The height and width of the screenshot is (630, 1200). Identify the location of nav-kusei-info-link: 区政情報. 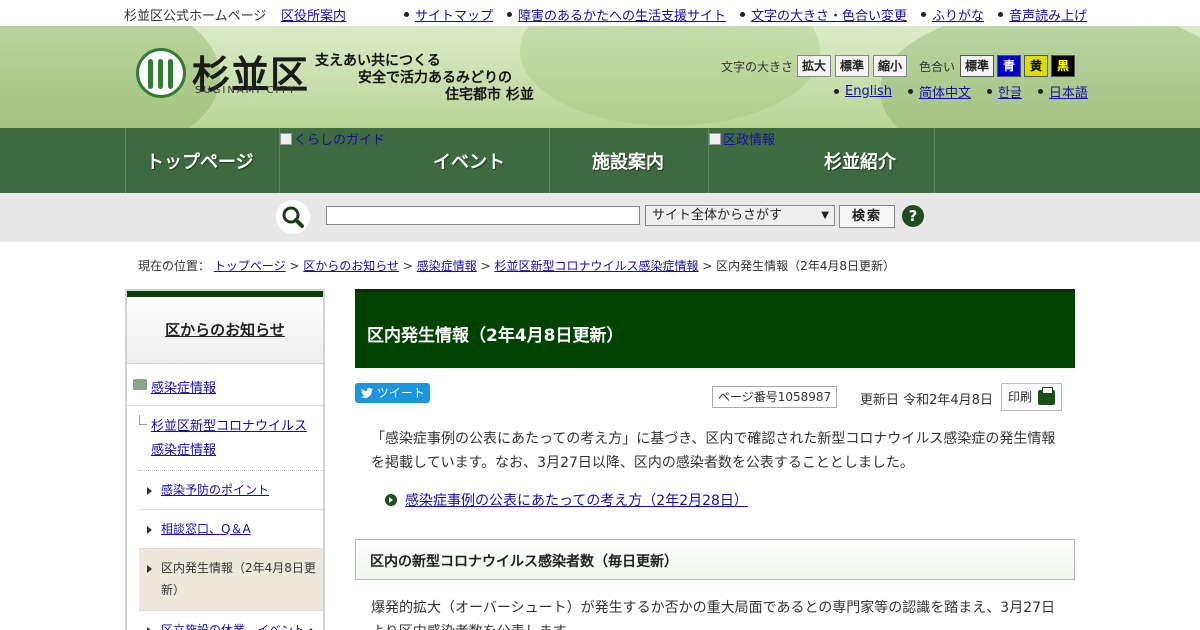
(742, 138).